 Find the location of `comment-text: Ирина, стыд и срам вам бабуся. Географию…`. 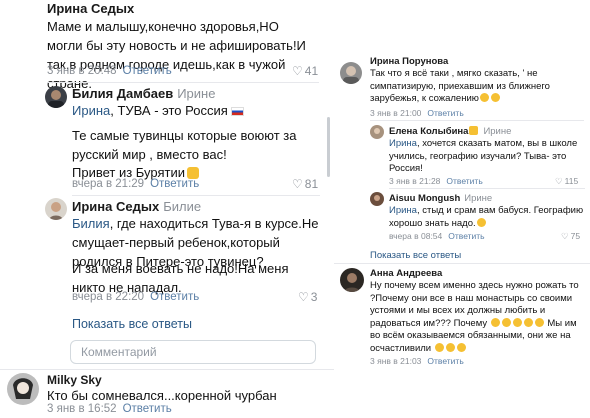

comment-text: Ирина, стыд и срам вам бабуся. Географию… is located at coordinates (486, 217).